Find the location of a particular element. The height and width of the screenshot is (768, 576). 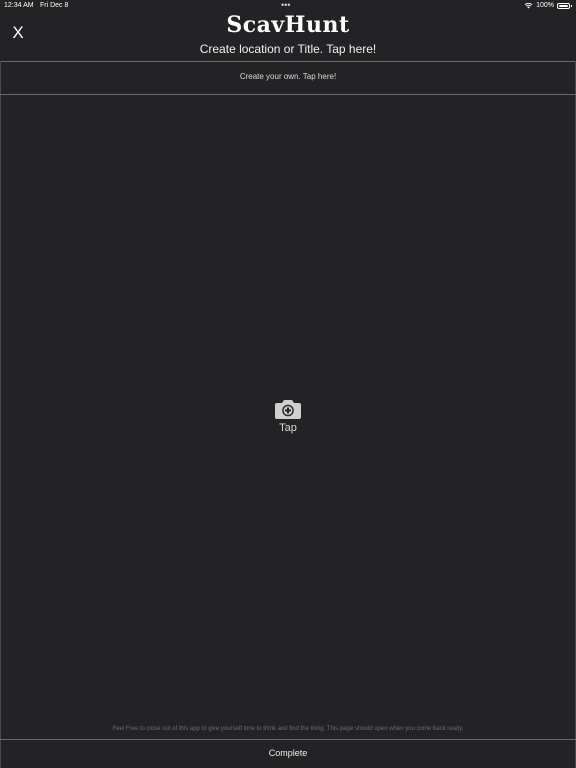

wifi-icon is located at coordinates (528, 5).